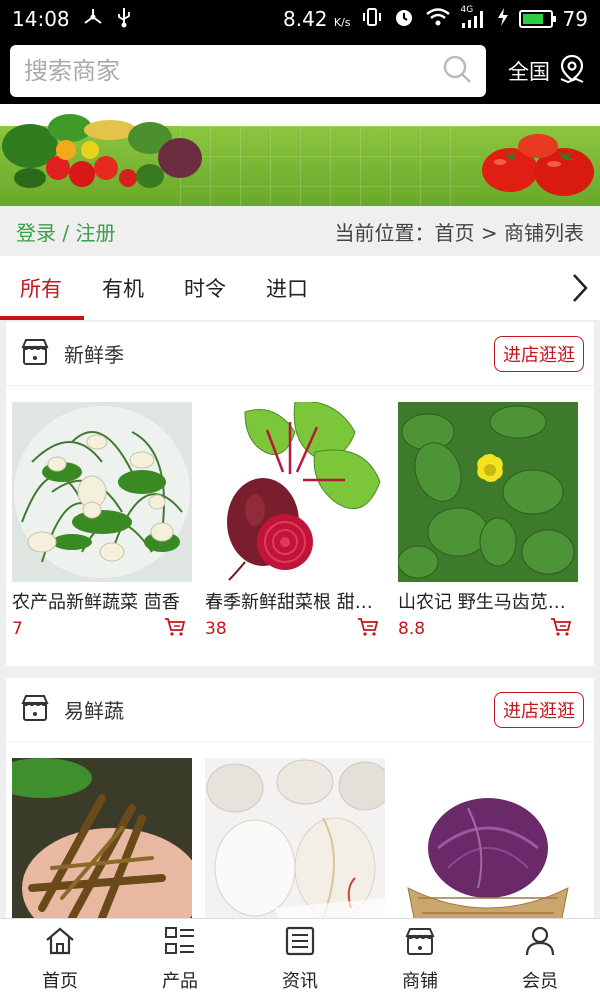  What do you see at coordinates (17, 629) in the screenshot?
I see `product-price: 7` at bounding box center [17, 629].